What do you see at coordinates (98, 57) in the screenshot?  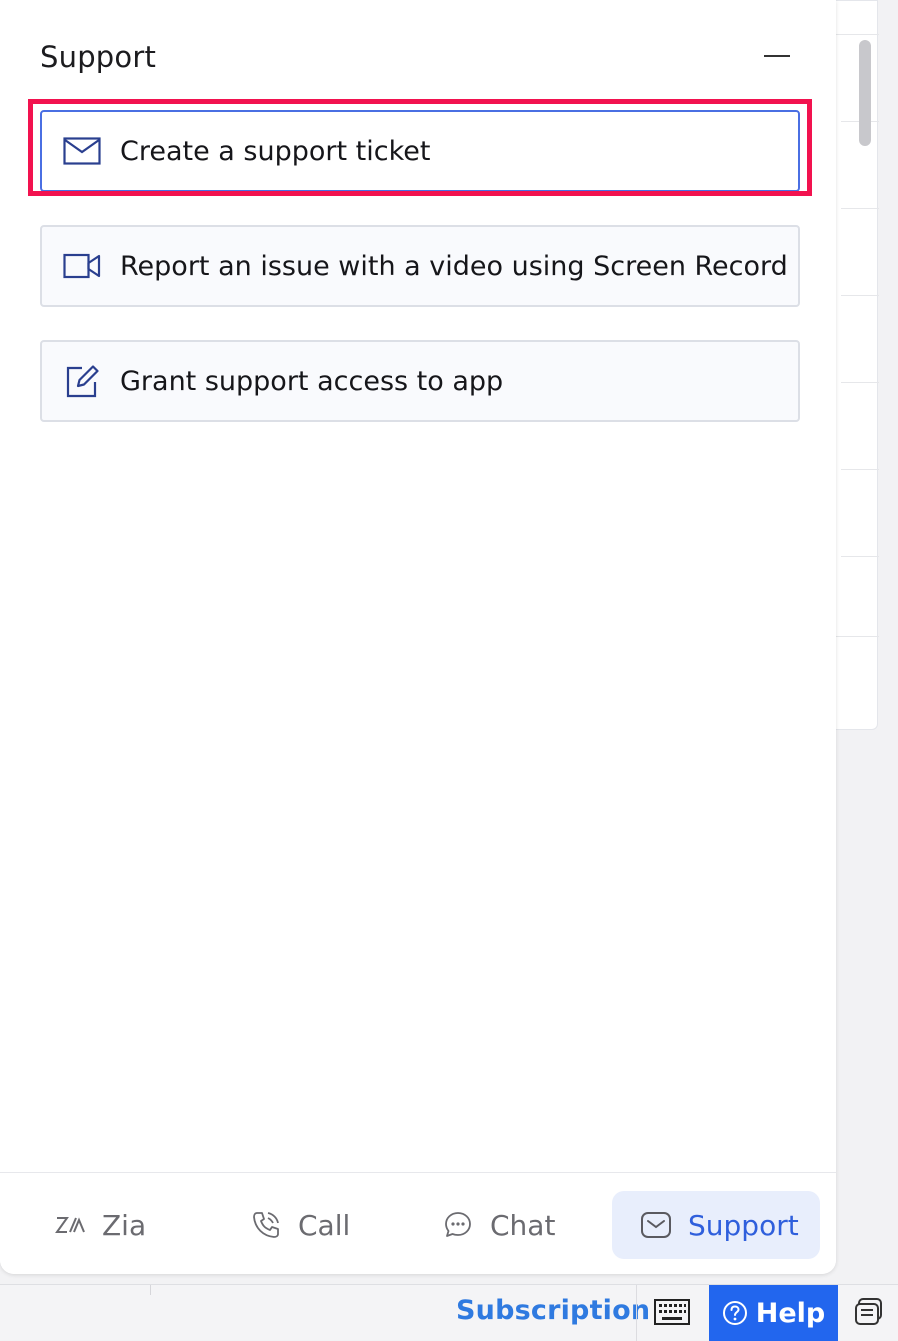 I see `panel-title: Support` at bounding box center [98, 57].